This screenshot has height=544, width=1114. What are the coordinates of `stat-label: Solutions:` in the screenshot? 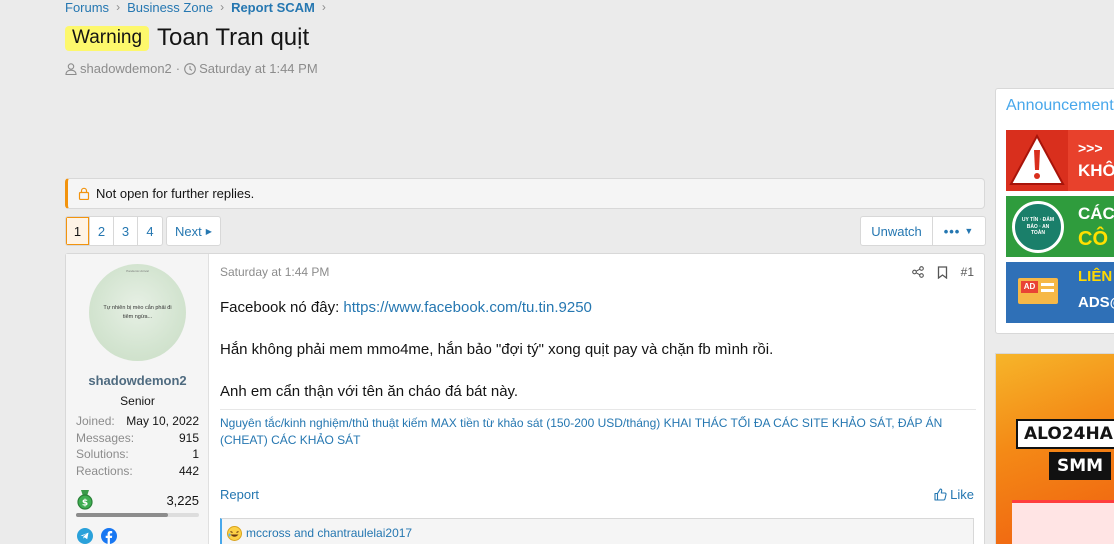 It's located at (102, 454).